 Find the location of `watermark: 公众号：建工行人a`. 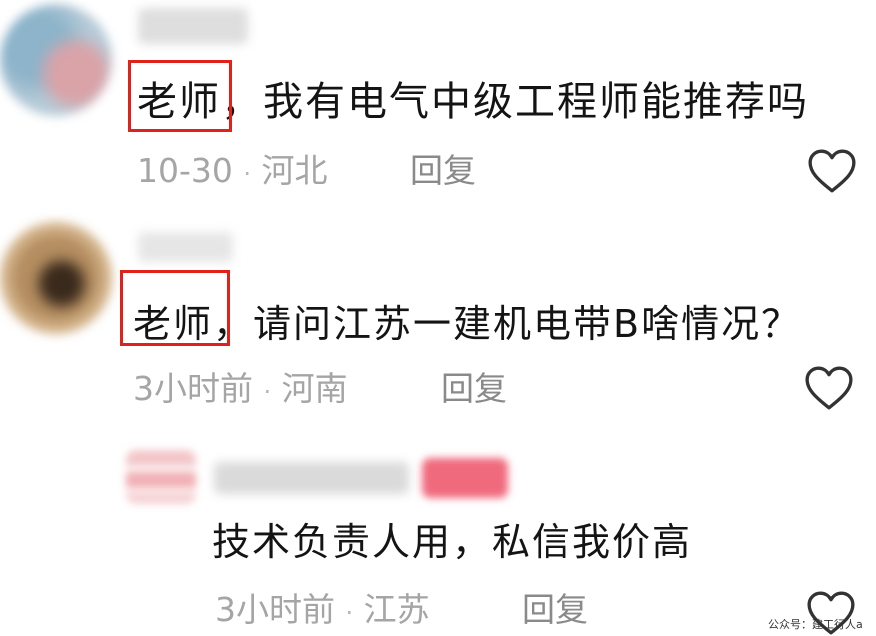

watermark: 公众号：建工行人a is located at coordinates (815, 624).